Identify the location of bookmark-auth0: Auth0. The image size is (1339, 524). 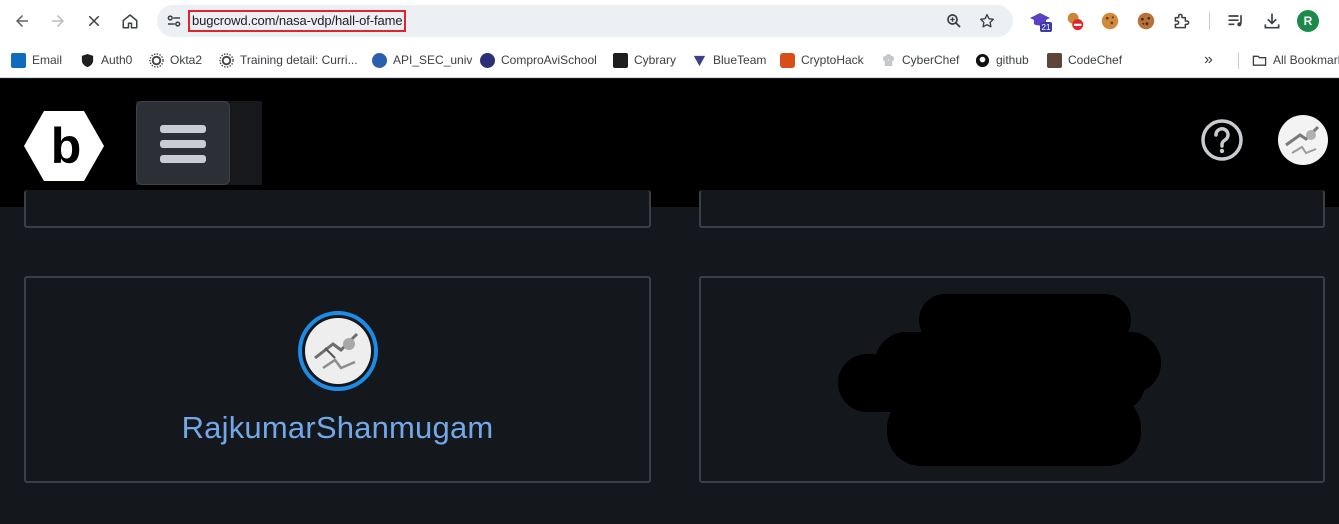
(106, 60).